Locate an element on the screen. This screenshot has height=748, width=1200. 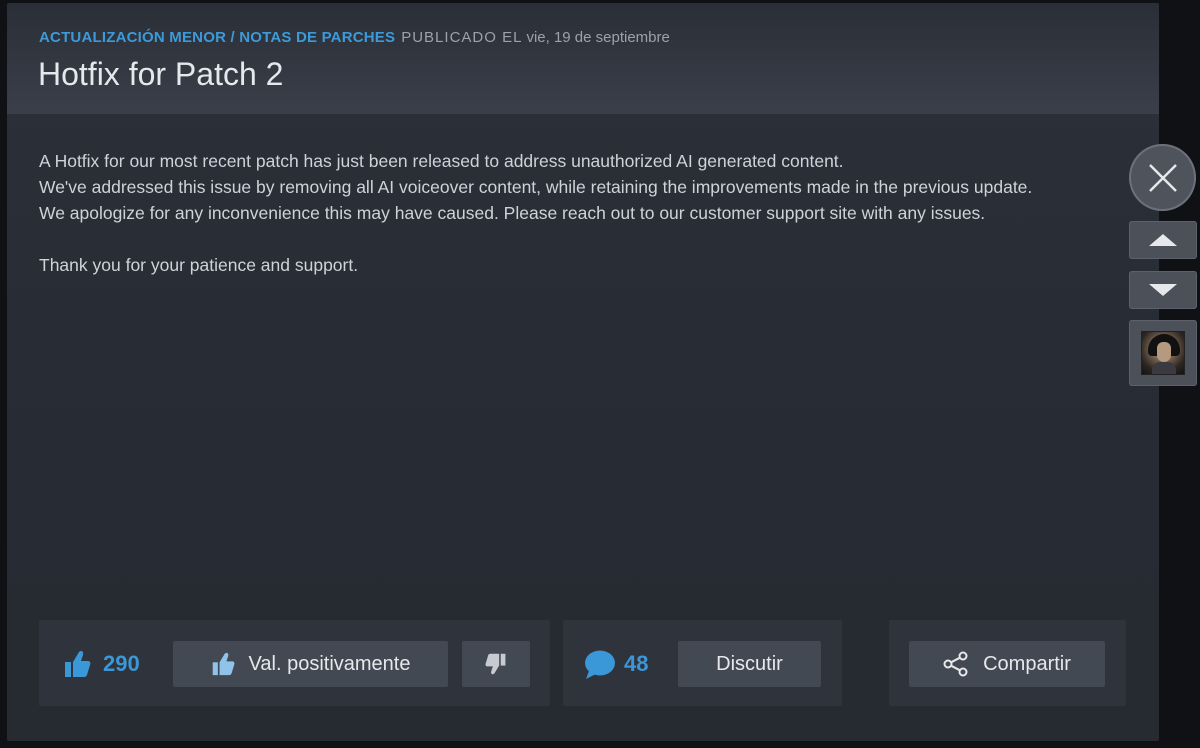
speech-bubble-icon is located at coordinates (600, 667).